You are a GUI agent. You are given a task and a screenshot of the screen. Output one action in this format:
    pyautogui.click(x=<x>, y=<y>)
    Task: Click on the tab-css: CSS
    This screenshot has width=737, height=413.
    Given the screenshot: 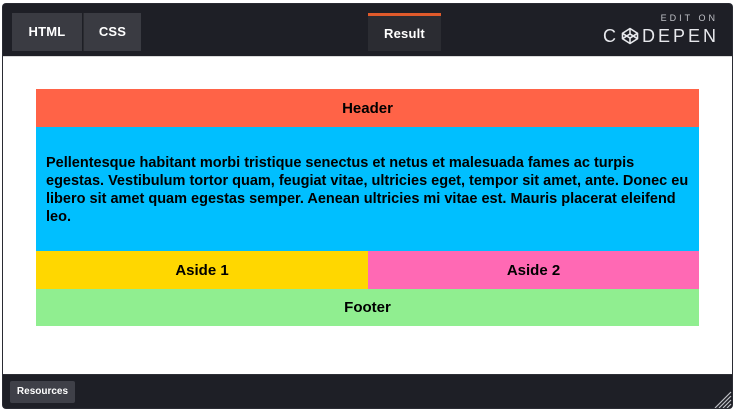 What is the action you would take?
    pyautogui.click(x=112, y=32)
    